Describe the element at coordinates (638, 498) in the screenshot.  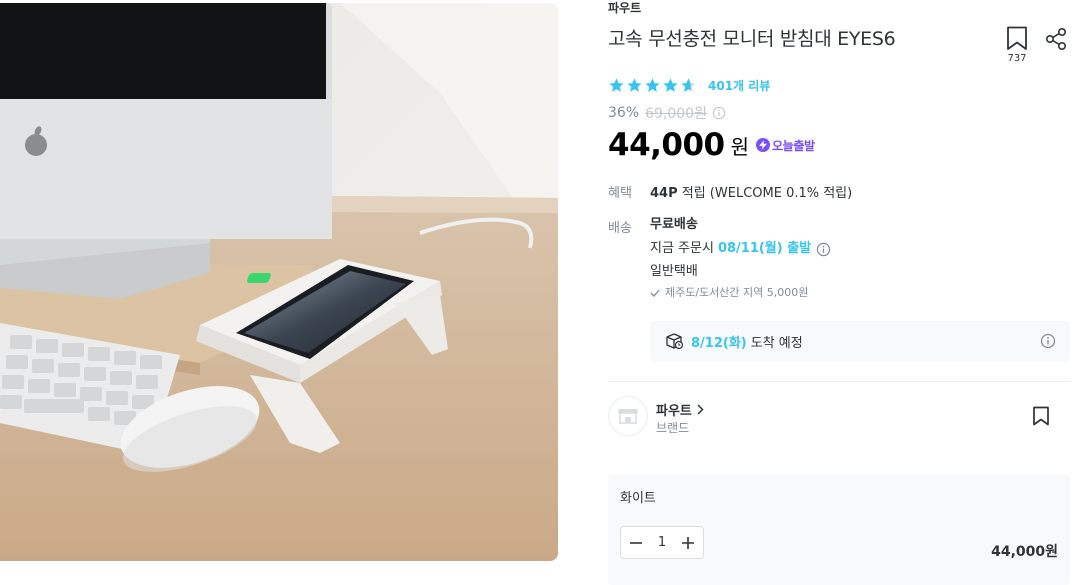
I see `option-name: 화이트` at that location.